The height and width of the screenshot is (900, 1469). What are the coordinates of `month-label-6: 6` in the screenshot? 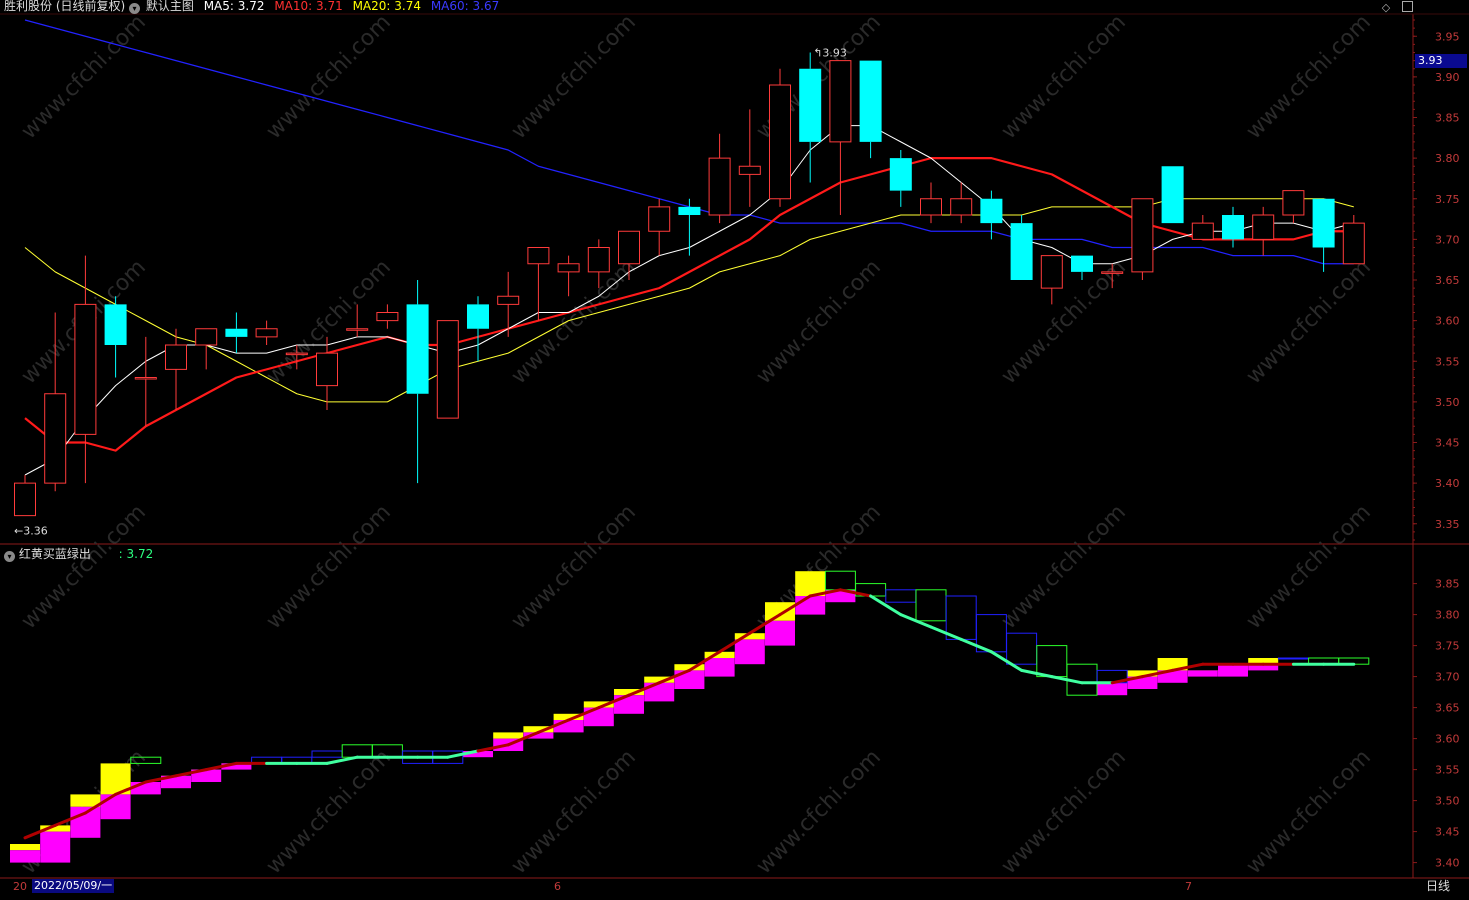 It's located at (557, 886).